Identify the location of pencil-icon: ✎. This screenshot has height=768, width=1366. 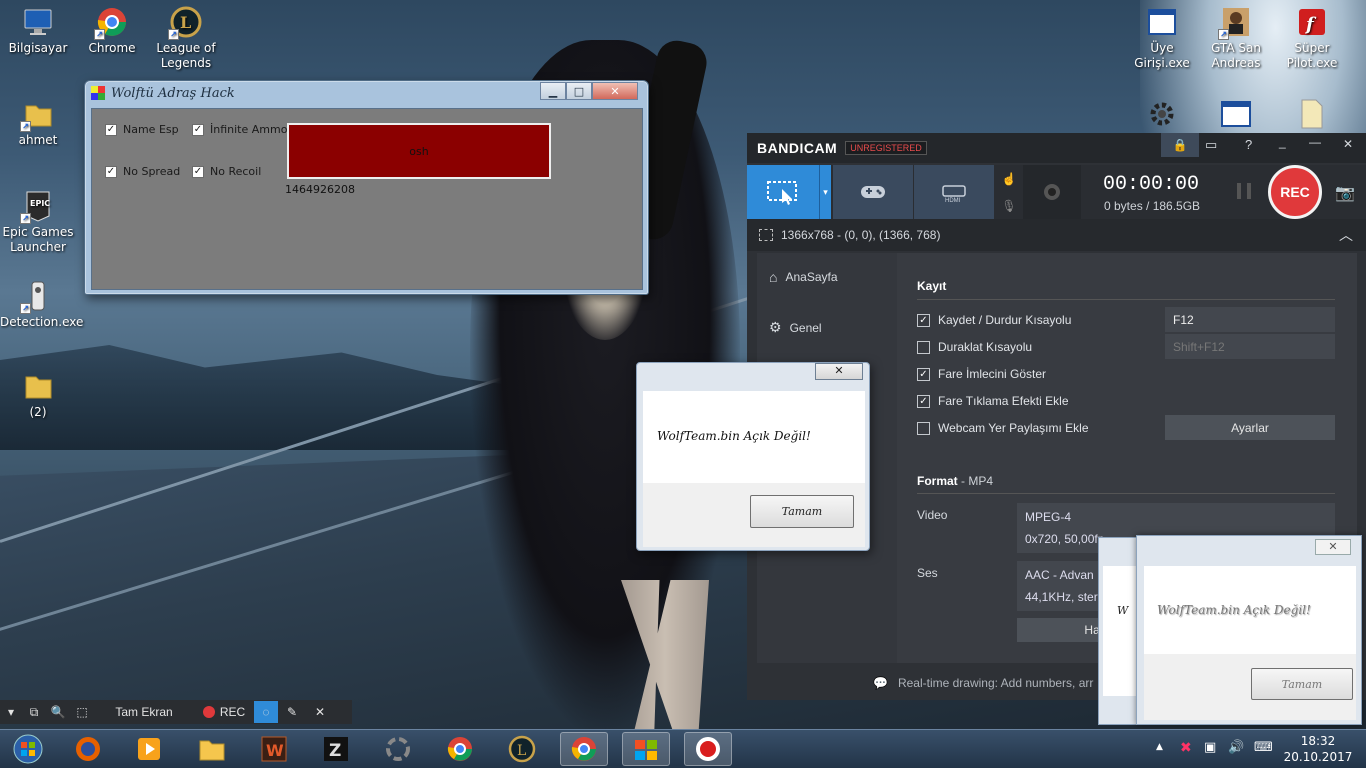
(292, 712).